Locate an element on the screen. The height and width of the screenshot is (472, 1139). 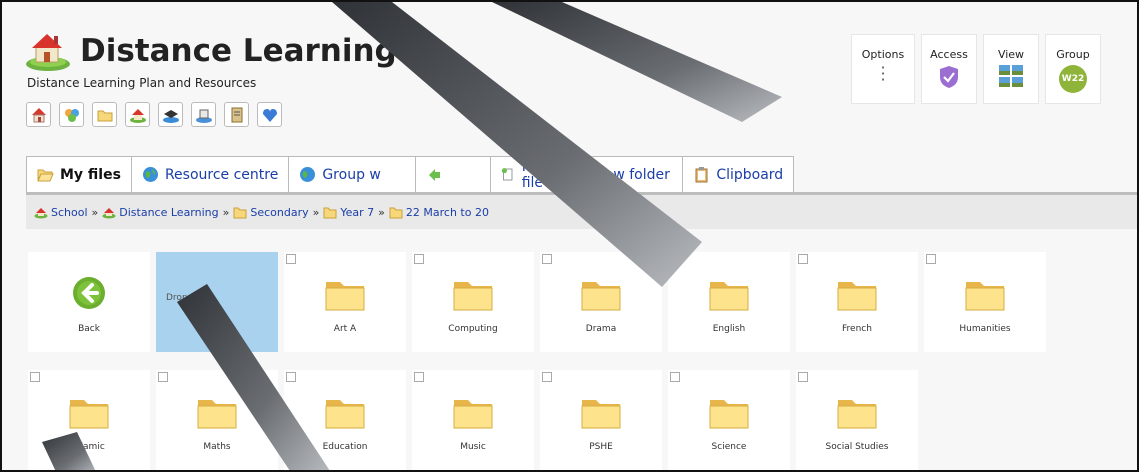
tab-label: w folder is located at coordinates (641, 174).